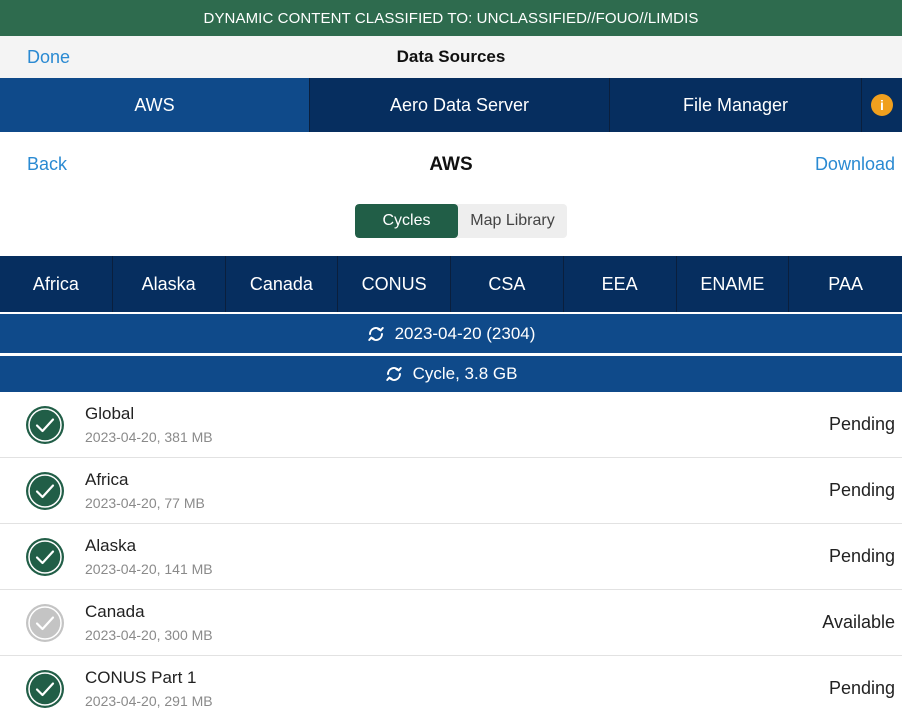 This screenshot has height=719, width=902. I want to click on region-tab-africa: Africa, so click(56, 284).